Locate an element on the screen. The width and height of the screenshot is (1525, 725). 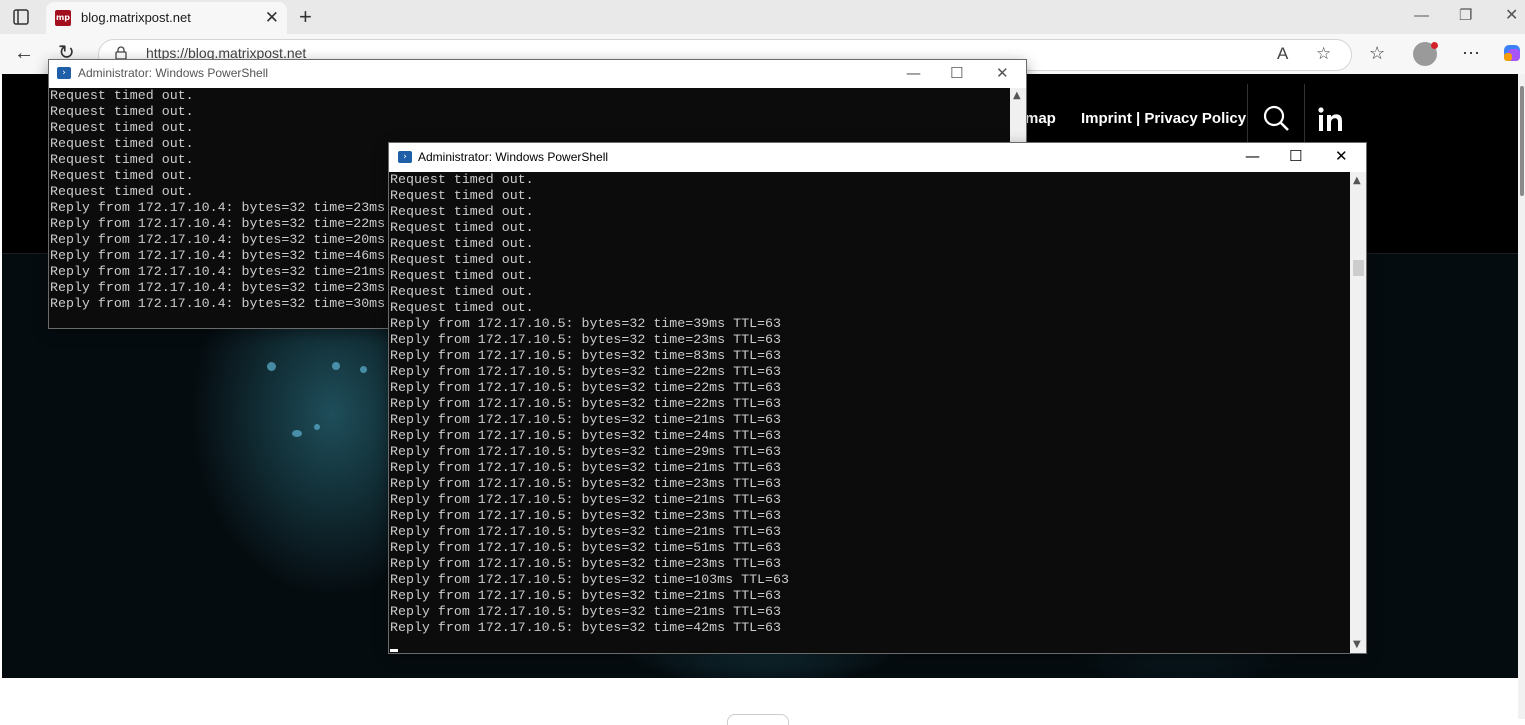
copilot-icon is located at coordinates (1512, 53).